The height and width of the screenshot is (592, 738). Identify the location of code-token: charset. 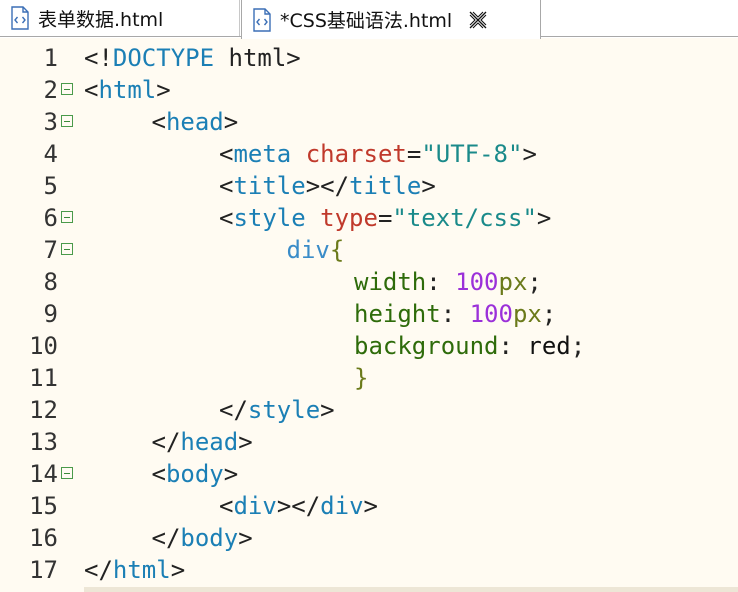
(356, 154).